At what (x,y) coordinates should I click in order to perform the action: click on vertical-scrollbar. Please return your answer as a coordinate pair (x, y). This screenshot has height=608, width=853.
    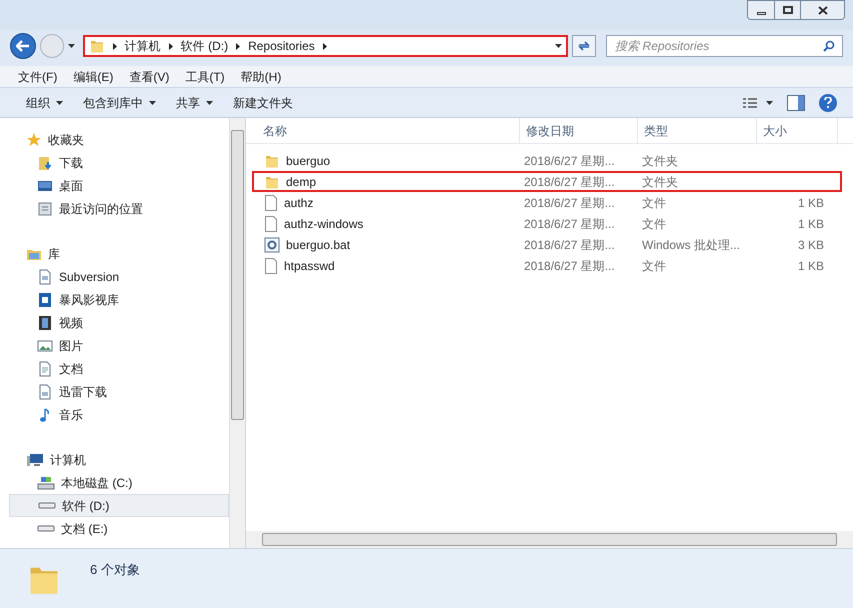
    Looking at the image, I should click on (237, 333).